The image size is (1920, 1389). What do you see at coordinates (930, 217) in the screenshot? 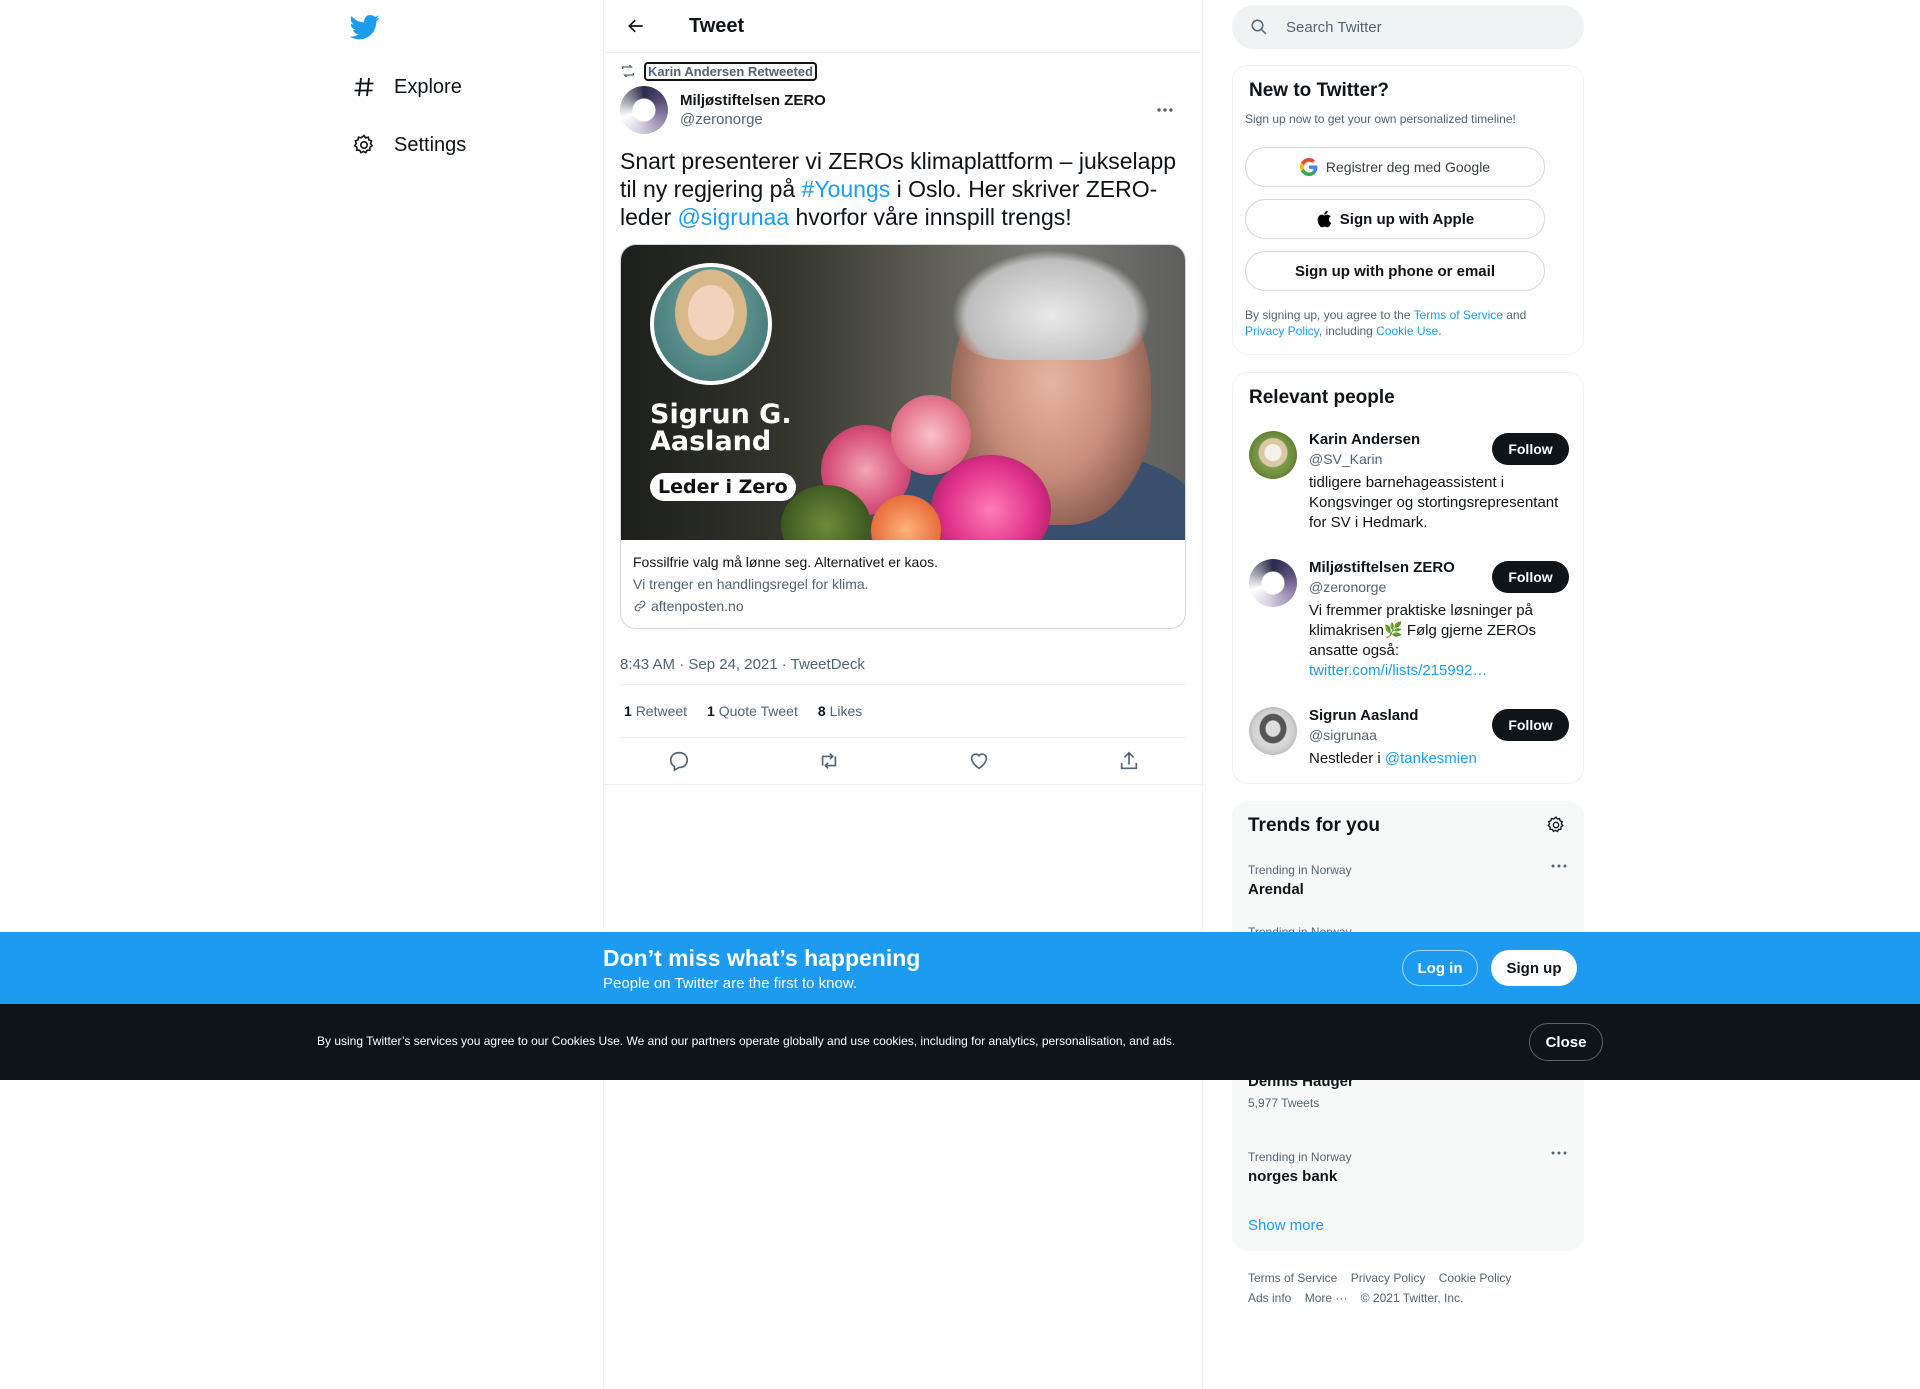
I see `tweet-text-part: hvorfor våre innspill trengs!` at bounding box center [930, 217].